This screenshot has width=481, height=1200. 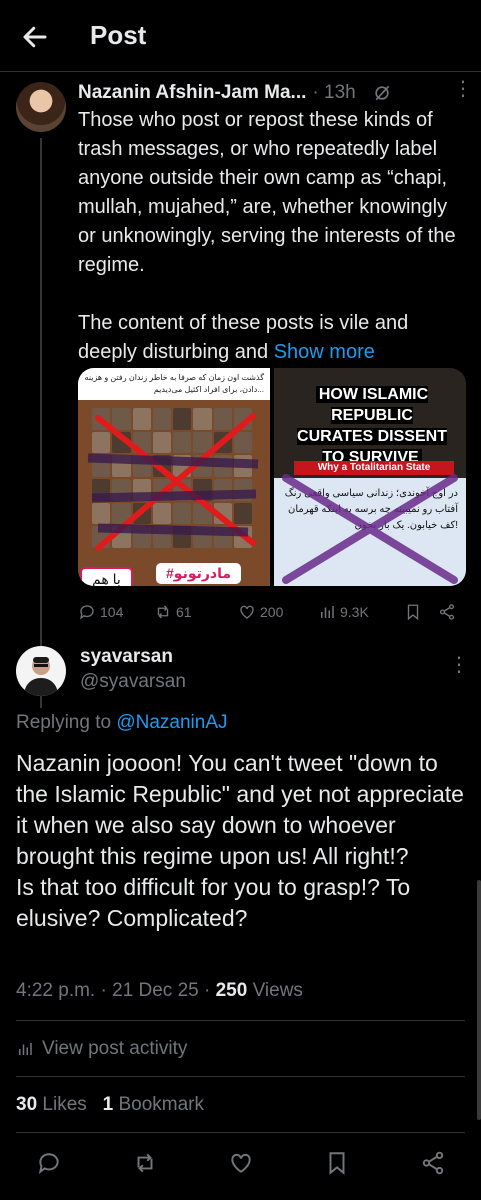 I want to click on views-bar-icon, so click(x=327, y=612).